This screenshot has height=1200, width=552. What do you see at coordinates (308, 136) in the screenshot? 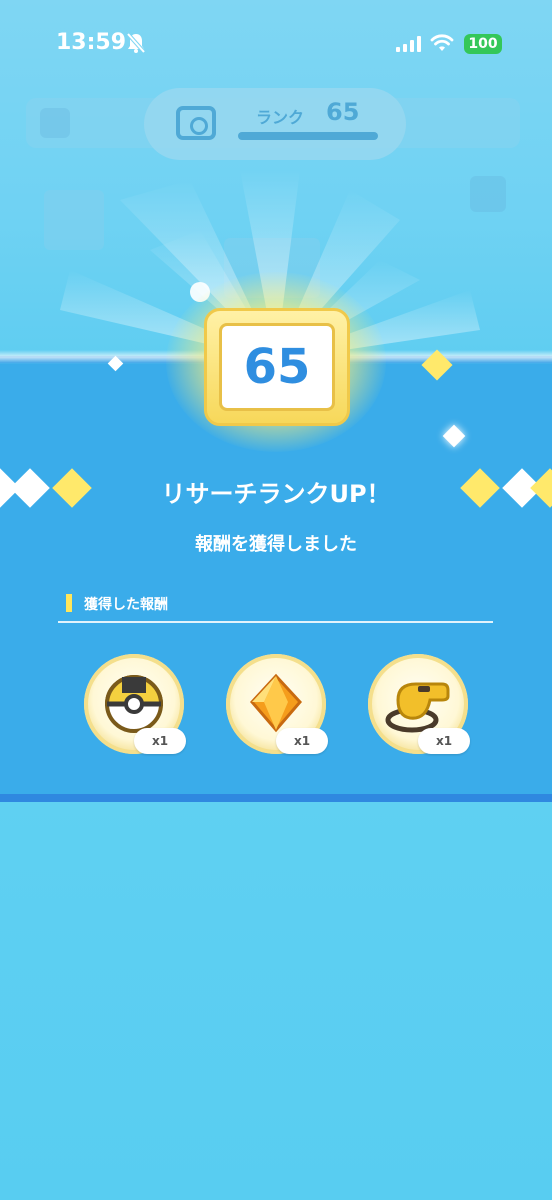
I see `rank-progress-bar` at bounding box center [308, 136].